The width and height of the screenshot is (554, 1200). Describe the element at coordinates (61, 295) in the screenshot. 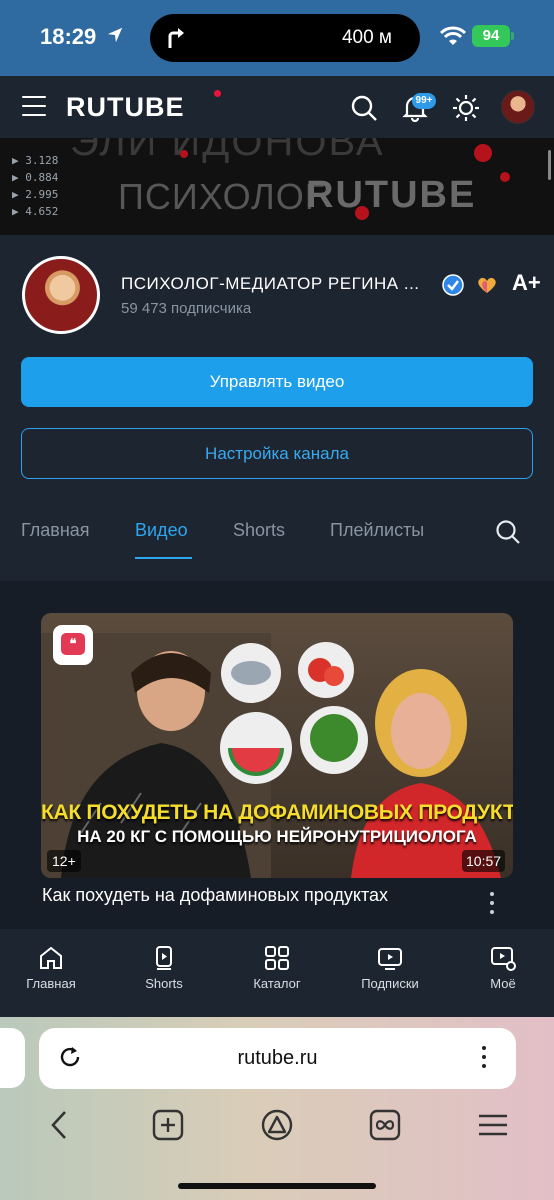

I see `channel-avatar` at that location.